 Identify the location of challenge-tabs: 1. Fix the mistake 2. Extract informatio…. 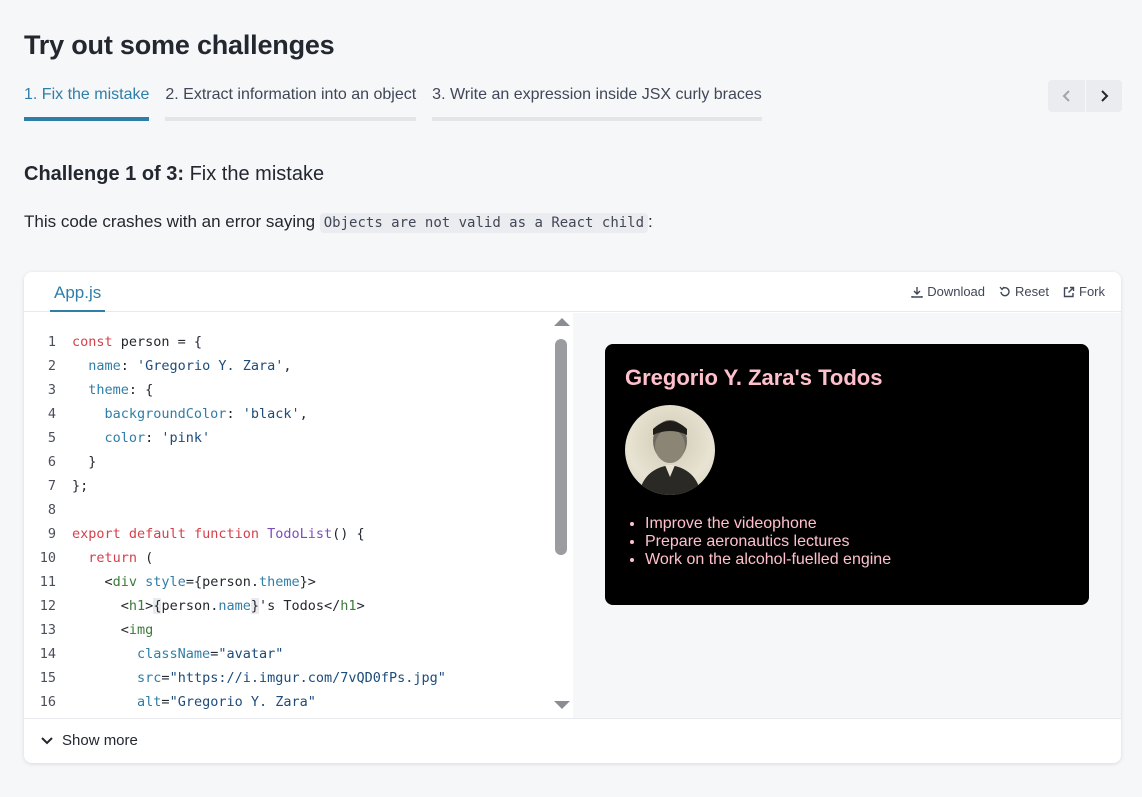
(393, 103).